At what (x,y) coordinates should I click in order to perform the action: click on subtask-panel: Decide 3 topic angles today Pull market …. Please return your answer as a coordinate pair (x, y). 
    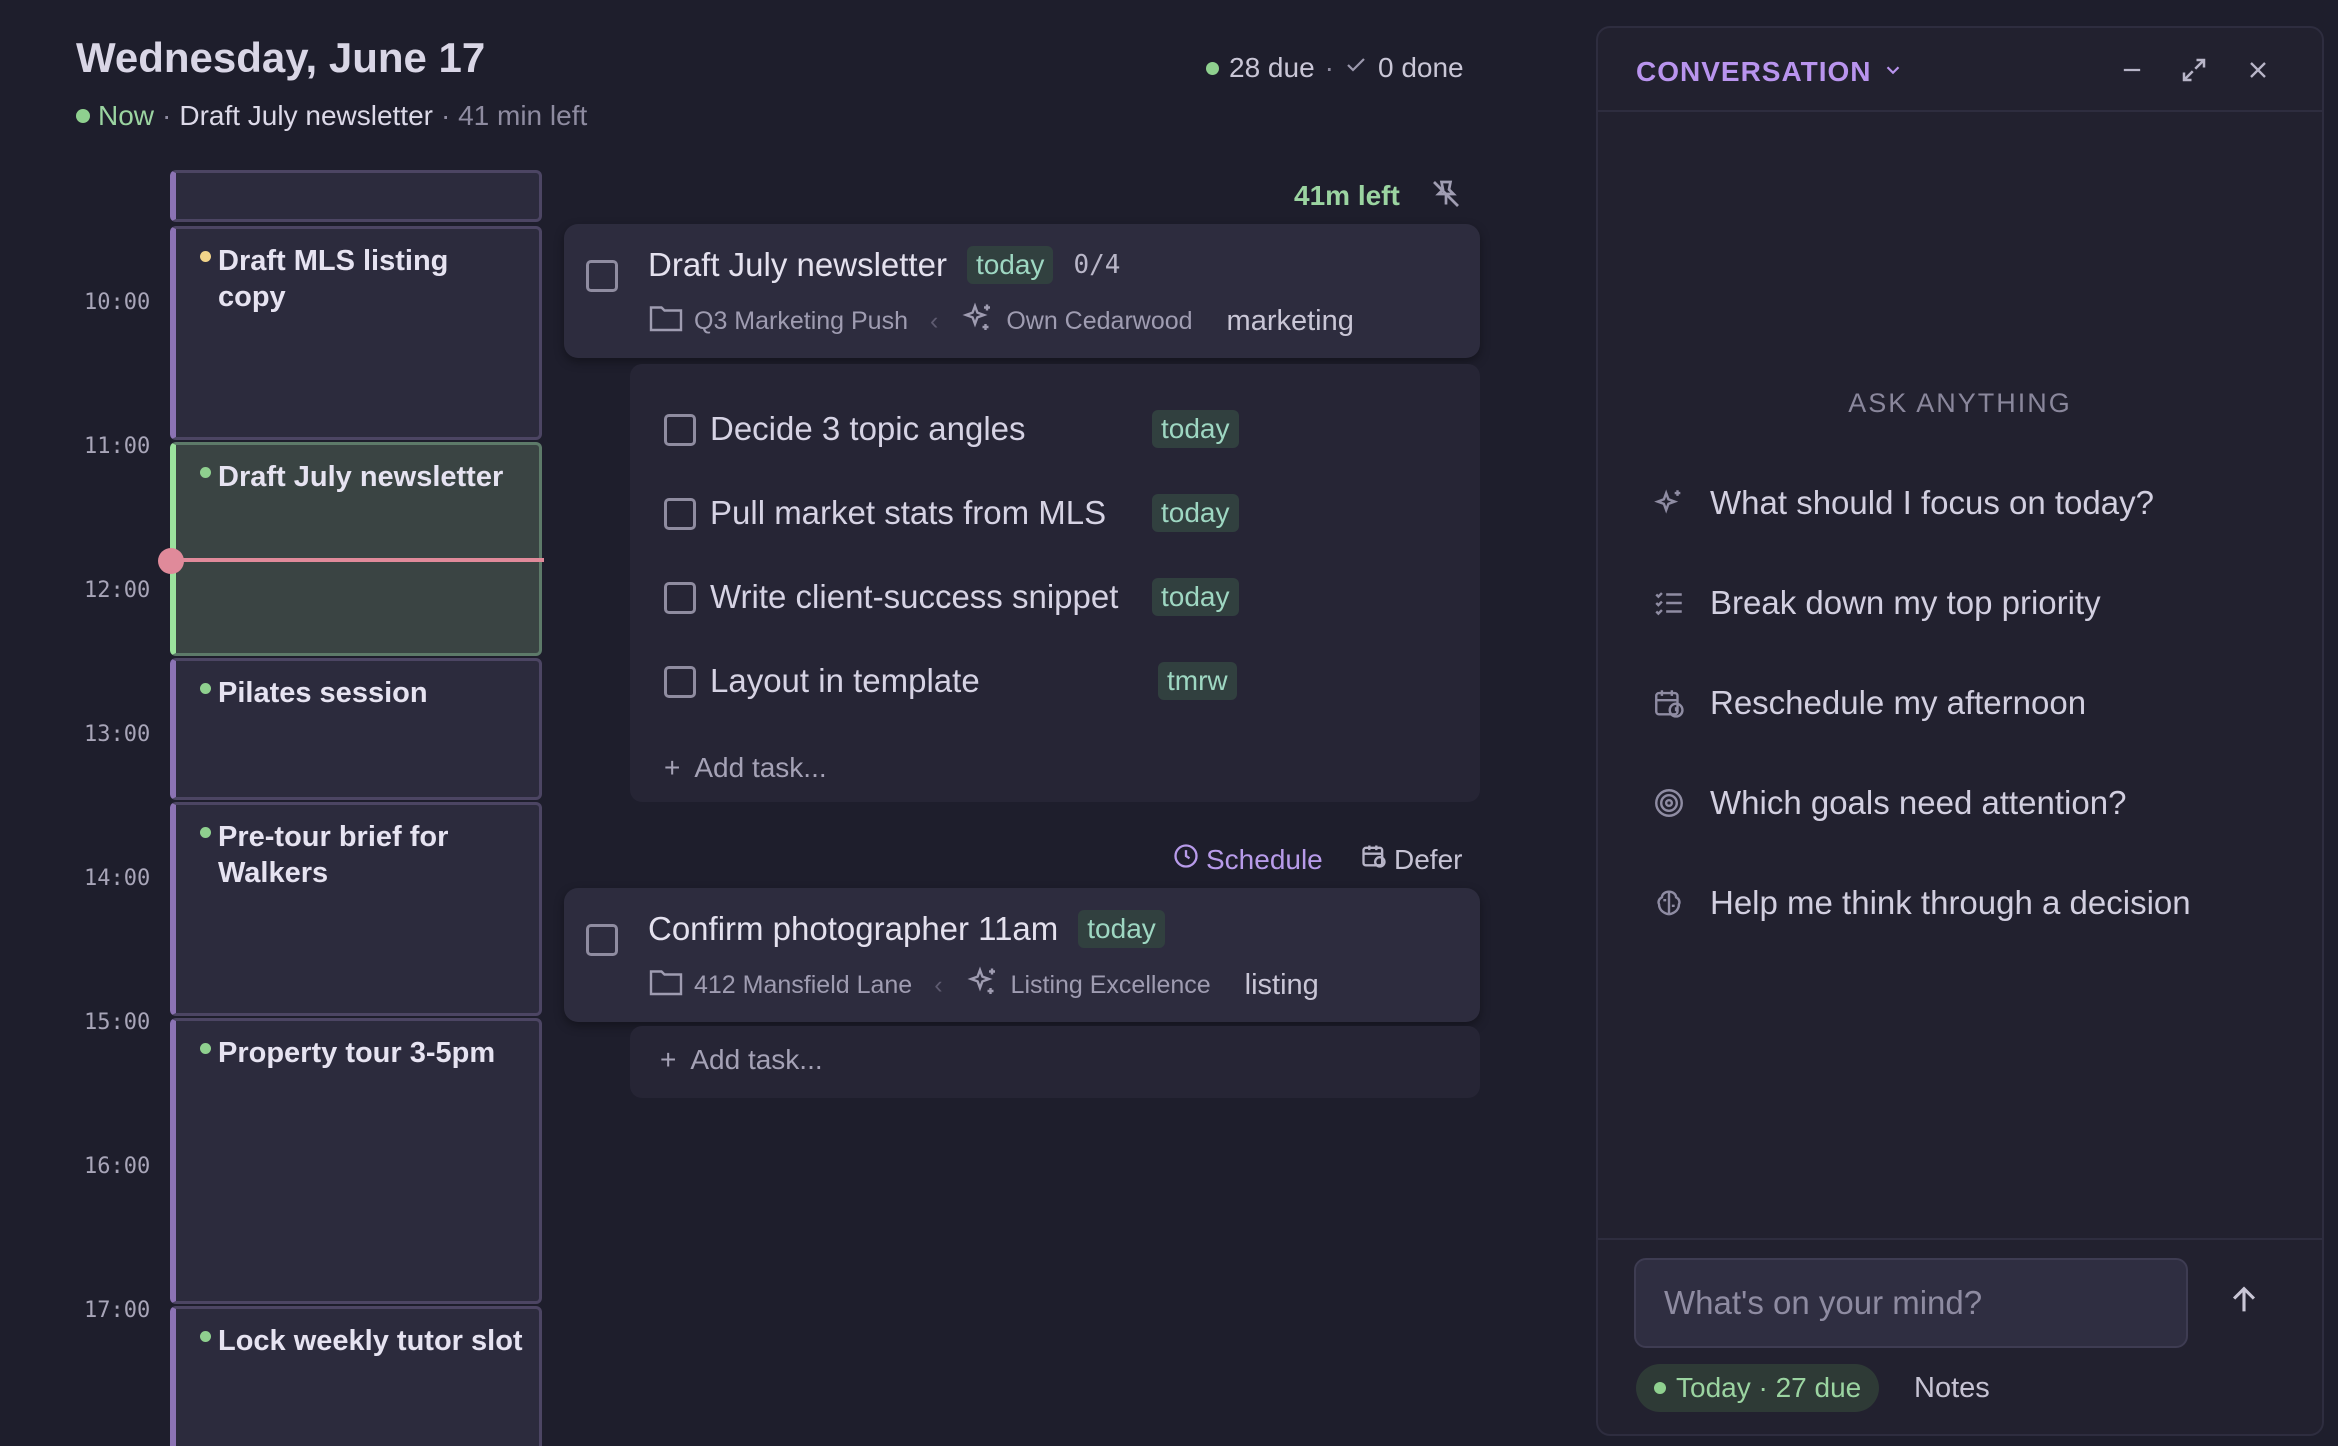
    Looking at the image, I should click on (1055, 583).